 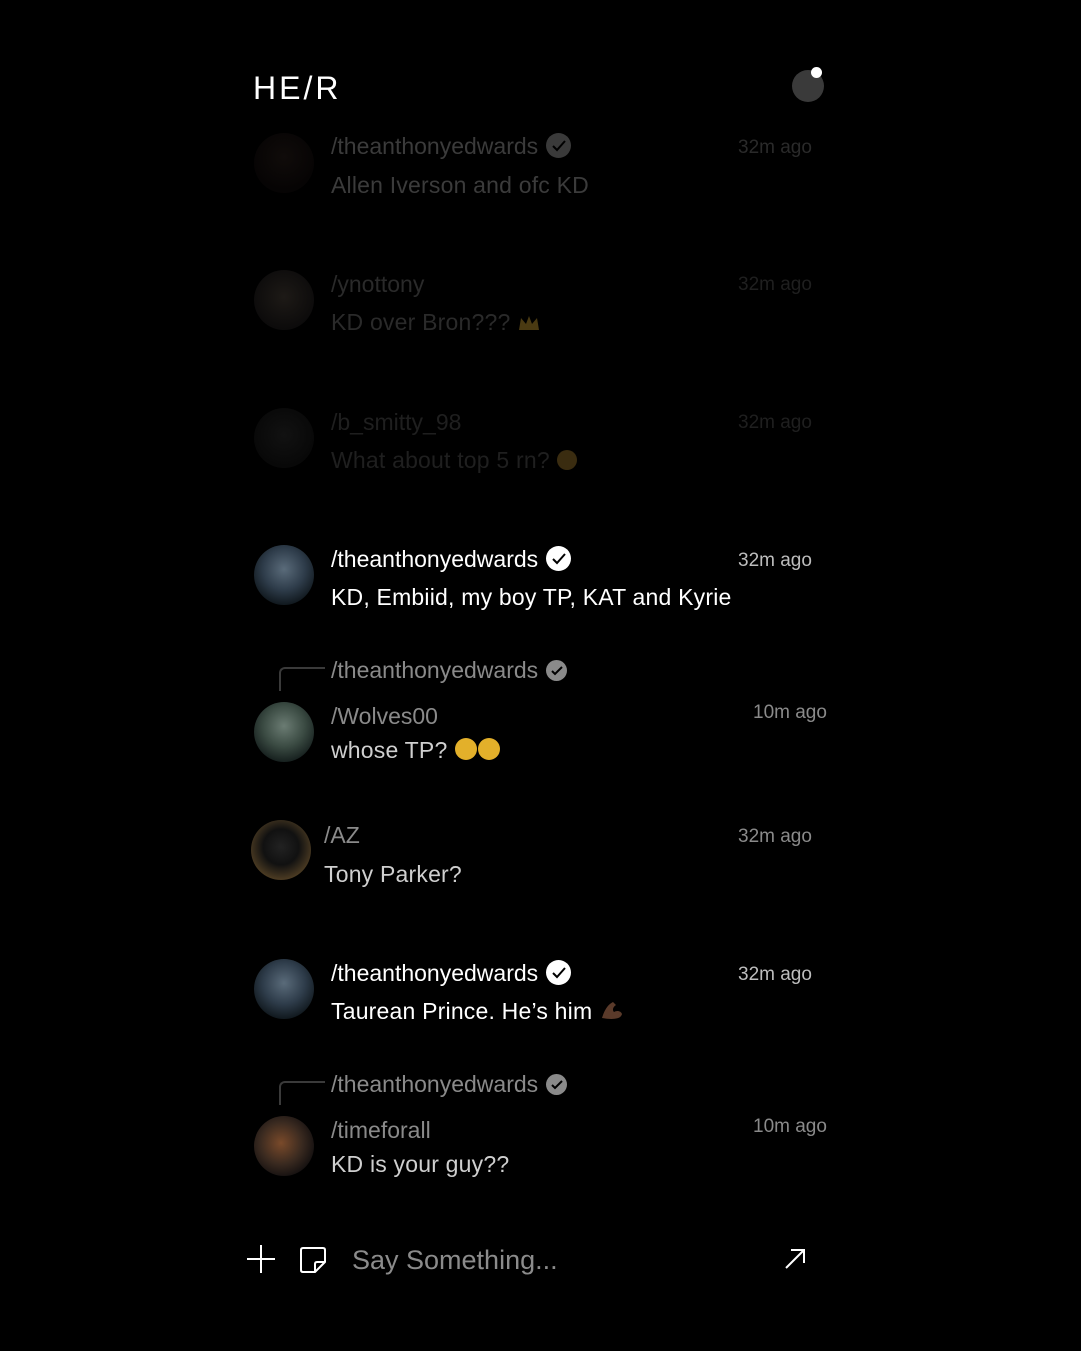 I want to click on message-text: Tony Parker?, so click(x=393, y=874).